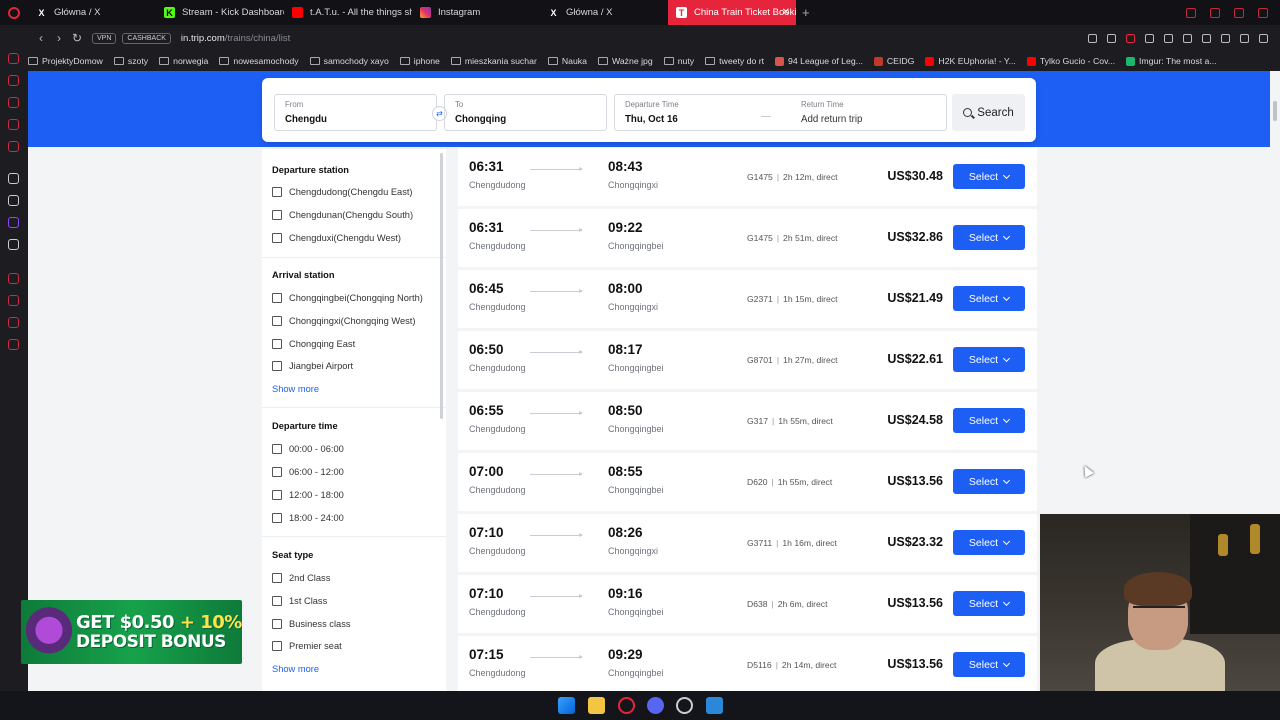  Describe the element at coordinates (313, 344) in the screenshot. I see `filter-option: Chongqing East` at that location.